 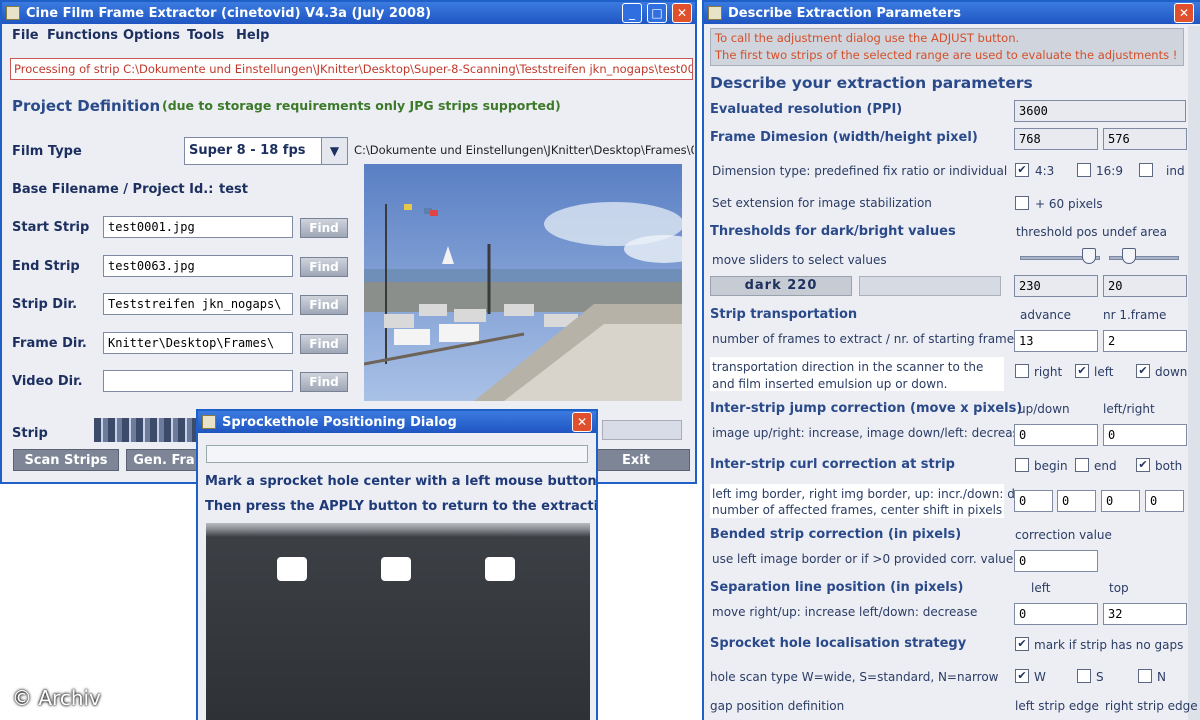 I want to click on scan-standard-checkbox, so click(x=1084, y=676).